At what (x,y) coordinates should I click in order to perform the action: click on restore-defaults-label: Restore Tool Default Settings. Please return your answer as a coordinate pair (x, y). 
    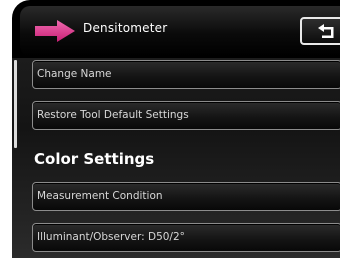
    Looking at the image, I should click on (113, 115).